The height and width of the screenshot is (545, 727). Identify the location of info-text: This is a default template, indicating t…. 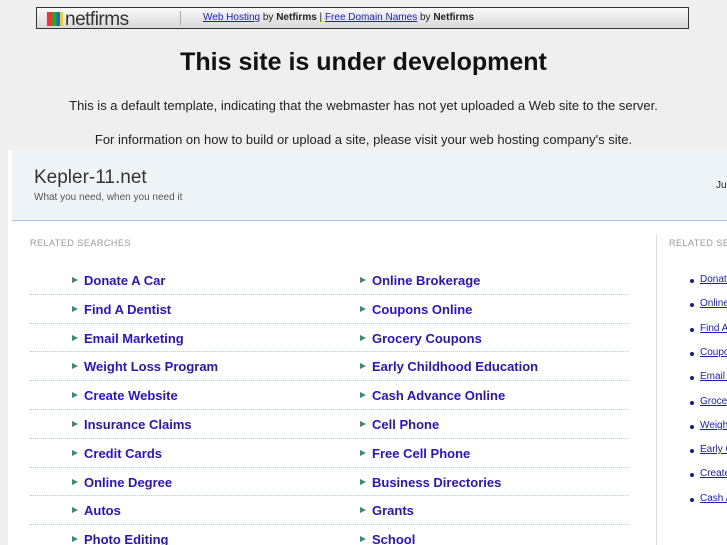
(363, 105).